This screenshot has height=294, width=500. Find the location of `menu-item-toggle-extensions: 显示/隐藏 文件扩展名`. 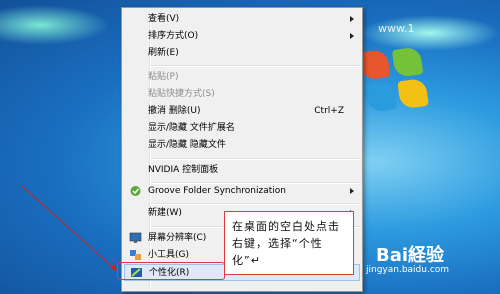

menu-item-toggle-extensions: 显示/隐藏 文件扩展名 is located at coordinates (242, 128).